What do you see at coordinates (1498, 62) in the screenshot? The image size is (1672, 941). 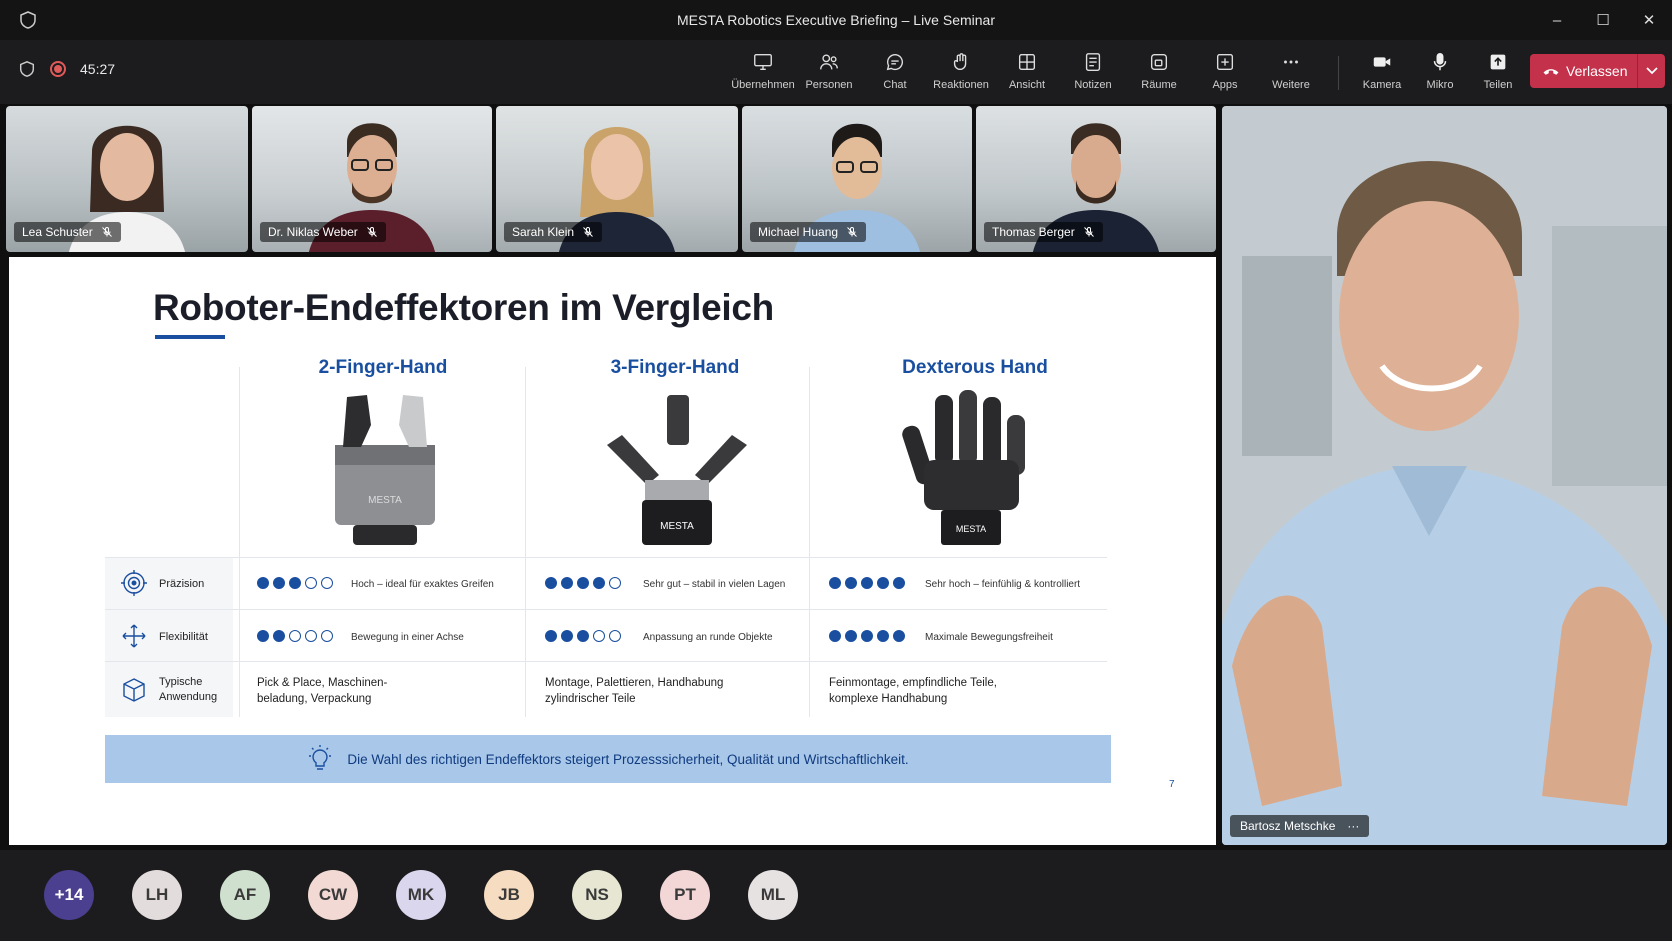 I see `share-icon` at bounding box center [1498, 62].